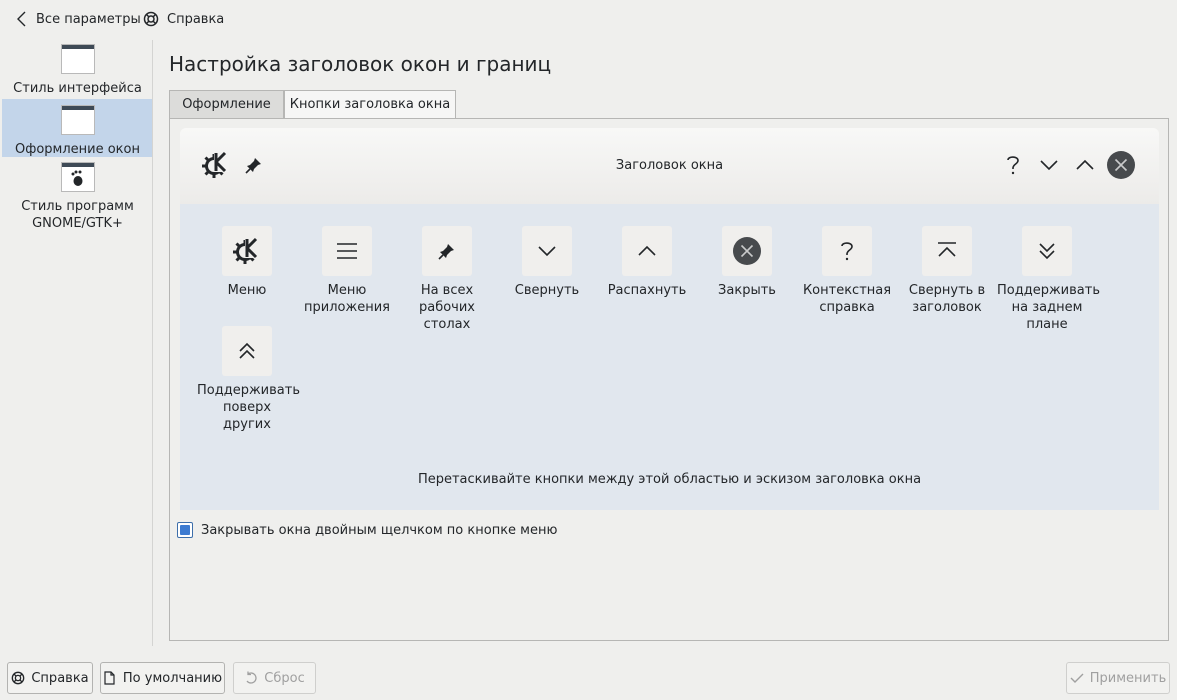  I want to click on reset-button-label: Сброс, so click(284, 678).